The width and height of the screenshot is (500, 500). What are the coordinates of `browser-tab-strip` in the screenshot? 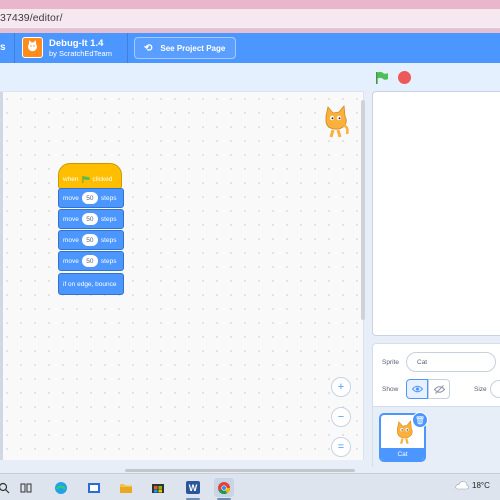 It's located at (250, 4).